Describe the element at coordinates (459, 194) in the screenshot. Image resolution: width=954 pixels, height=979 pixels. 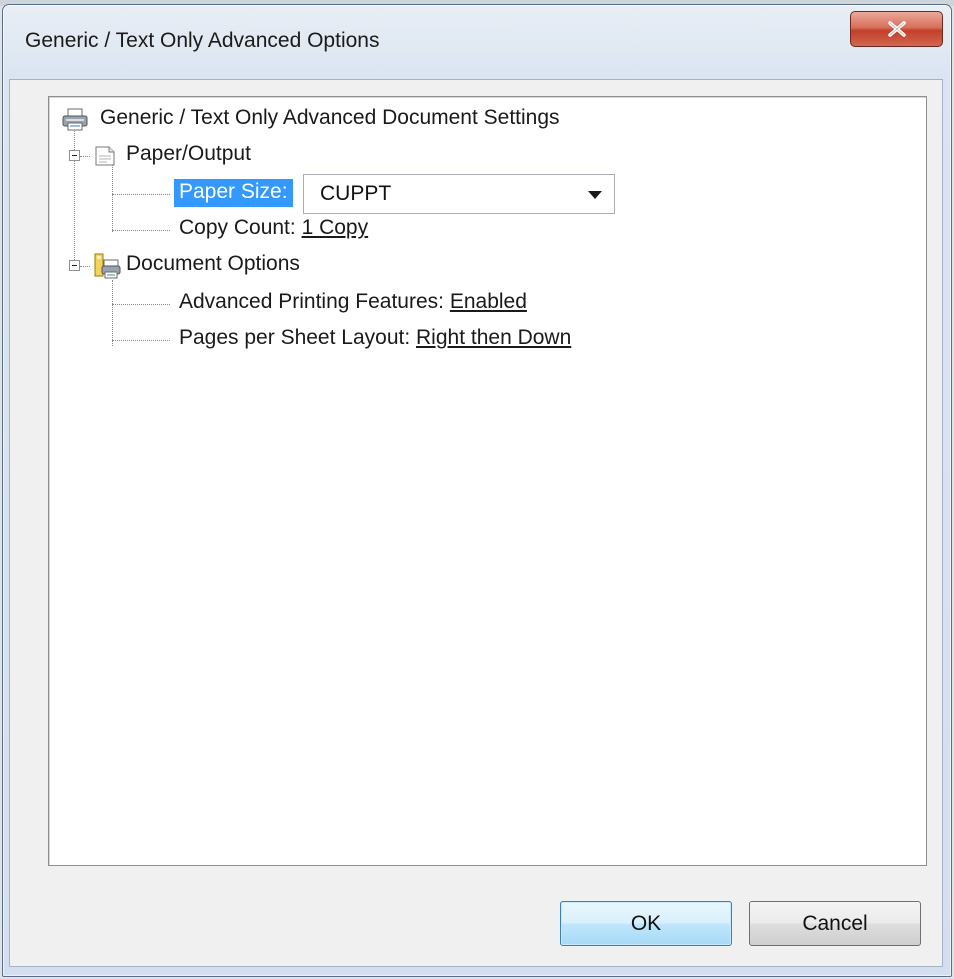
I see `paper-size-dropdown: CUPPT` at that location.